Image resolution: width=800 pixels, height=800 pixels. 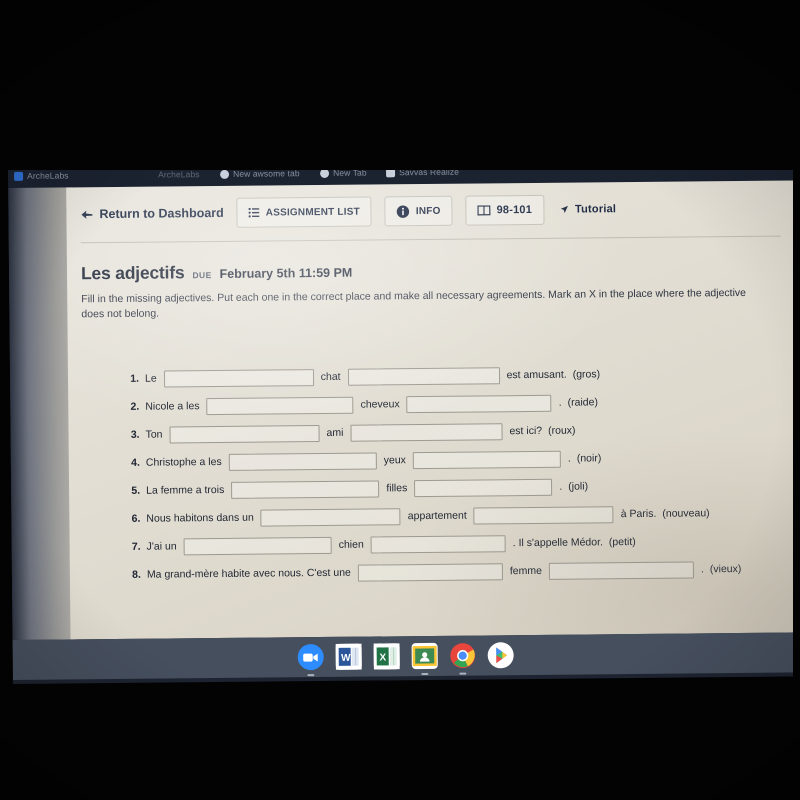 I want to click on assignment-list-button: ASSIGNMENT LIST, so click(x=304, y=212).